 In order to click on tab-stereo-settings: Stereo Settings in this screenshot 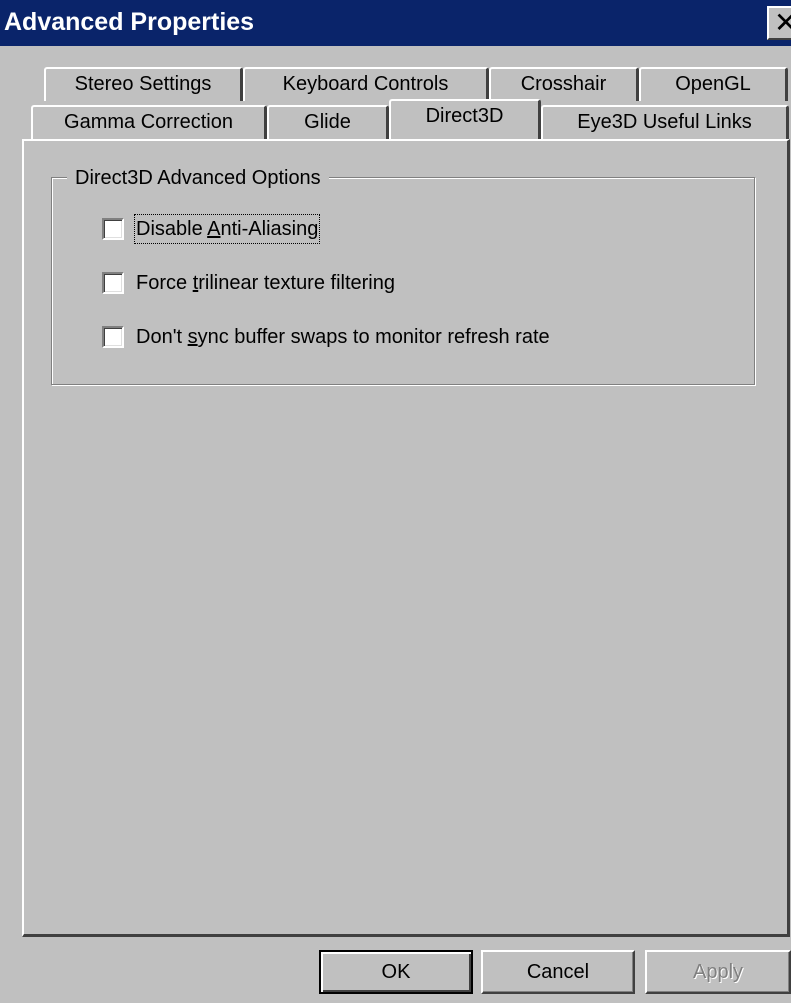, I will do `click(143, 84)`.